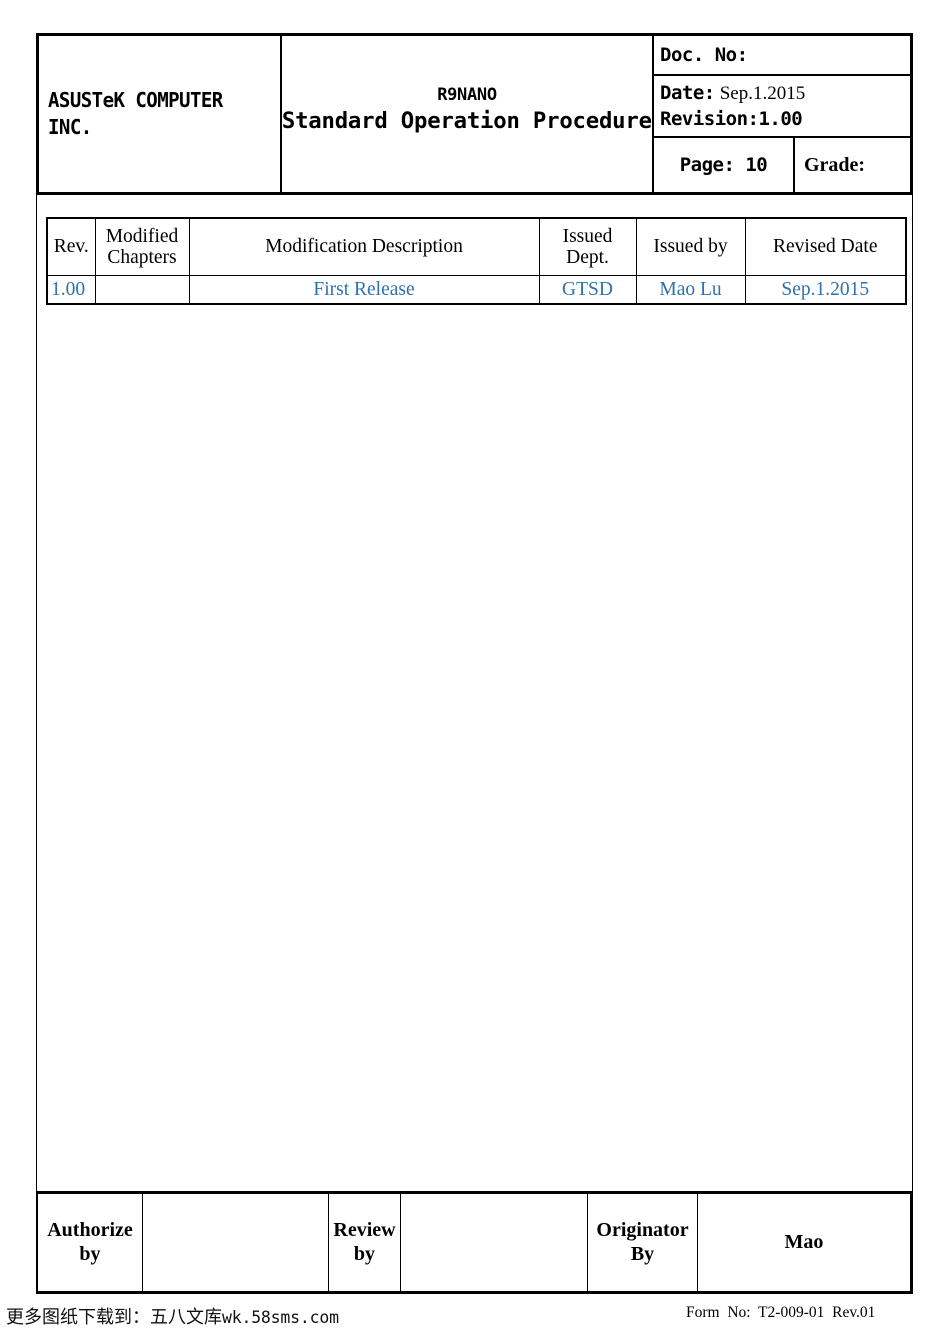 Image resolution: width=950 pixels, height=1344 pixels. I want to click on page-title: Standard Operation Procedure, so click(467, 120).